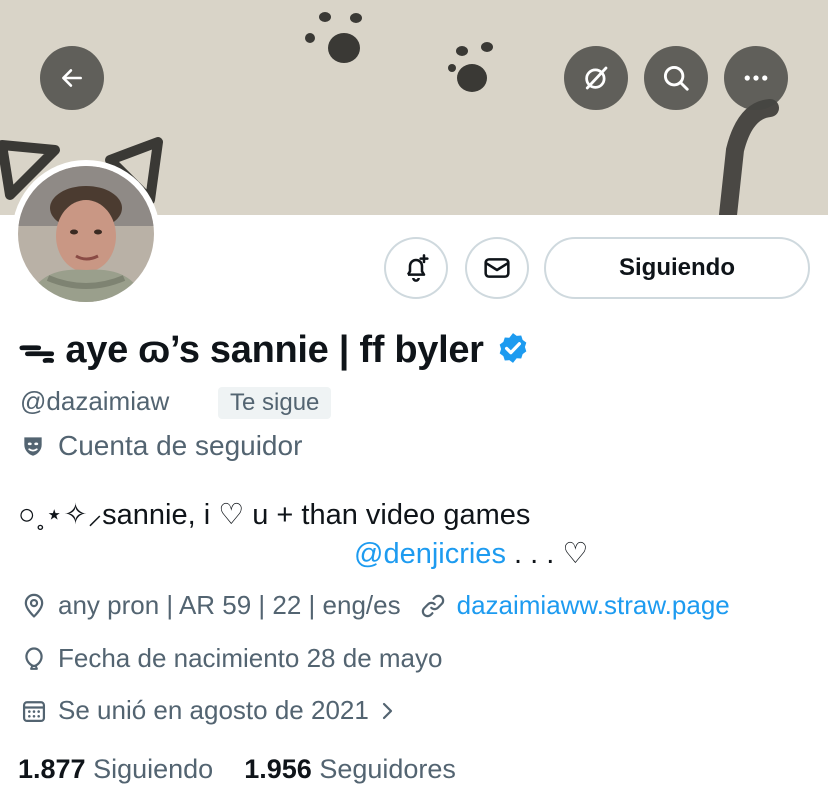  Describe the element at coordinates (33, 446) in the screenshot. I see `masks-icon` at that location.